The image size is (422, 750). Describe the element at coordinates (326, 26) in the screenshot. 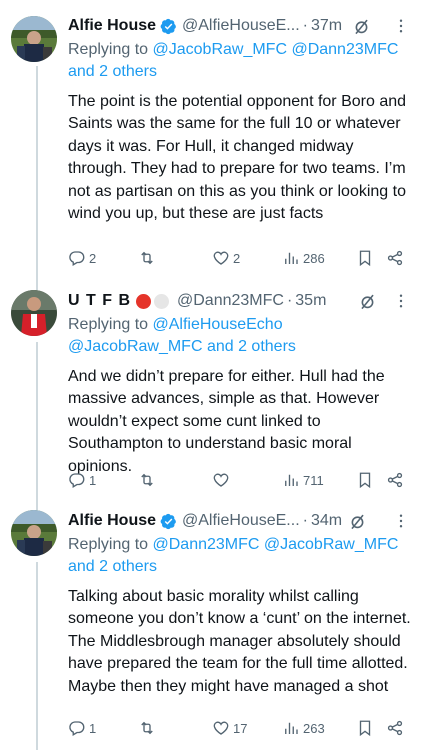

I see `timestamp: 37m` at that location.